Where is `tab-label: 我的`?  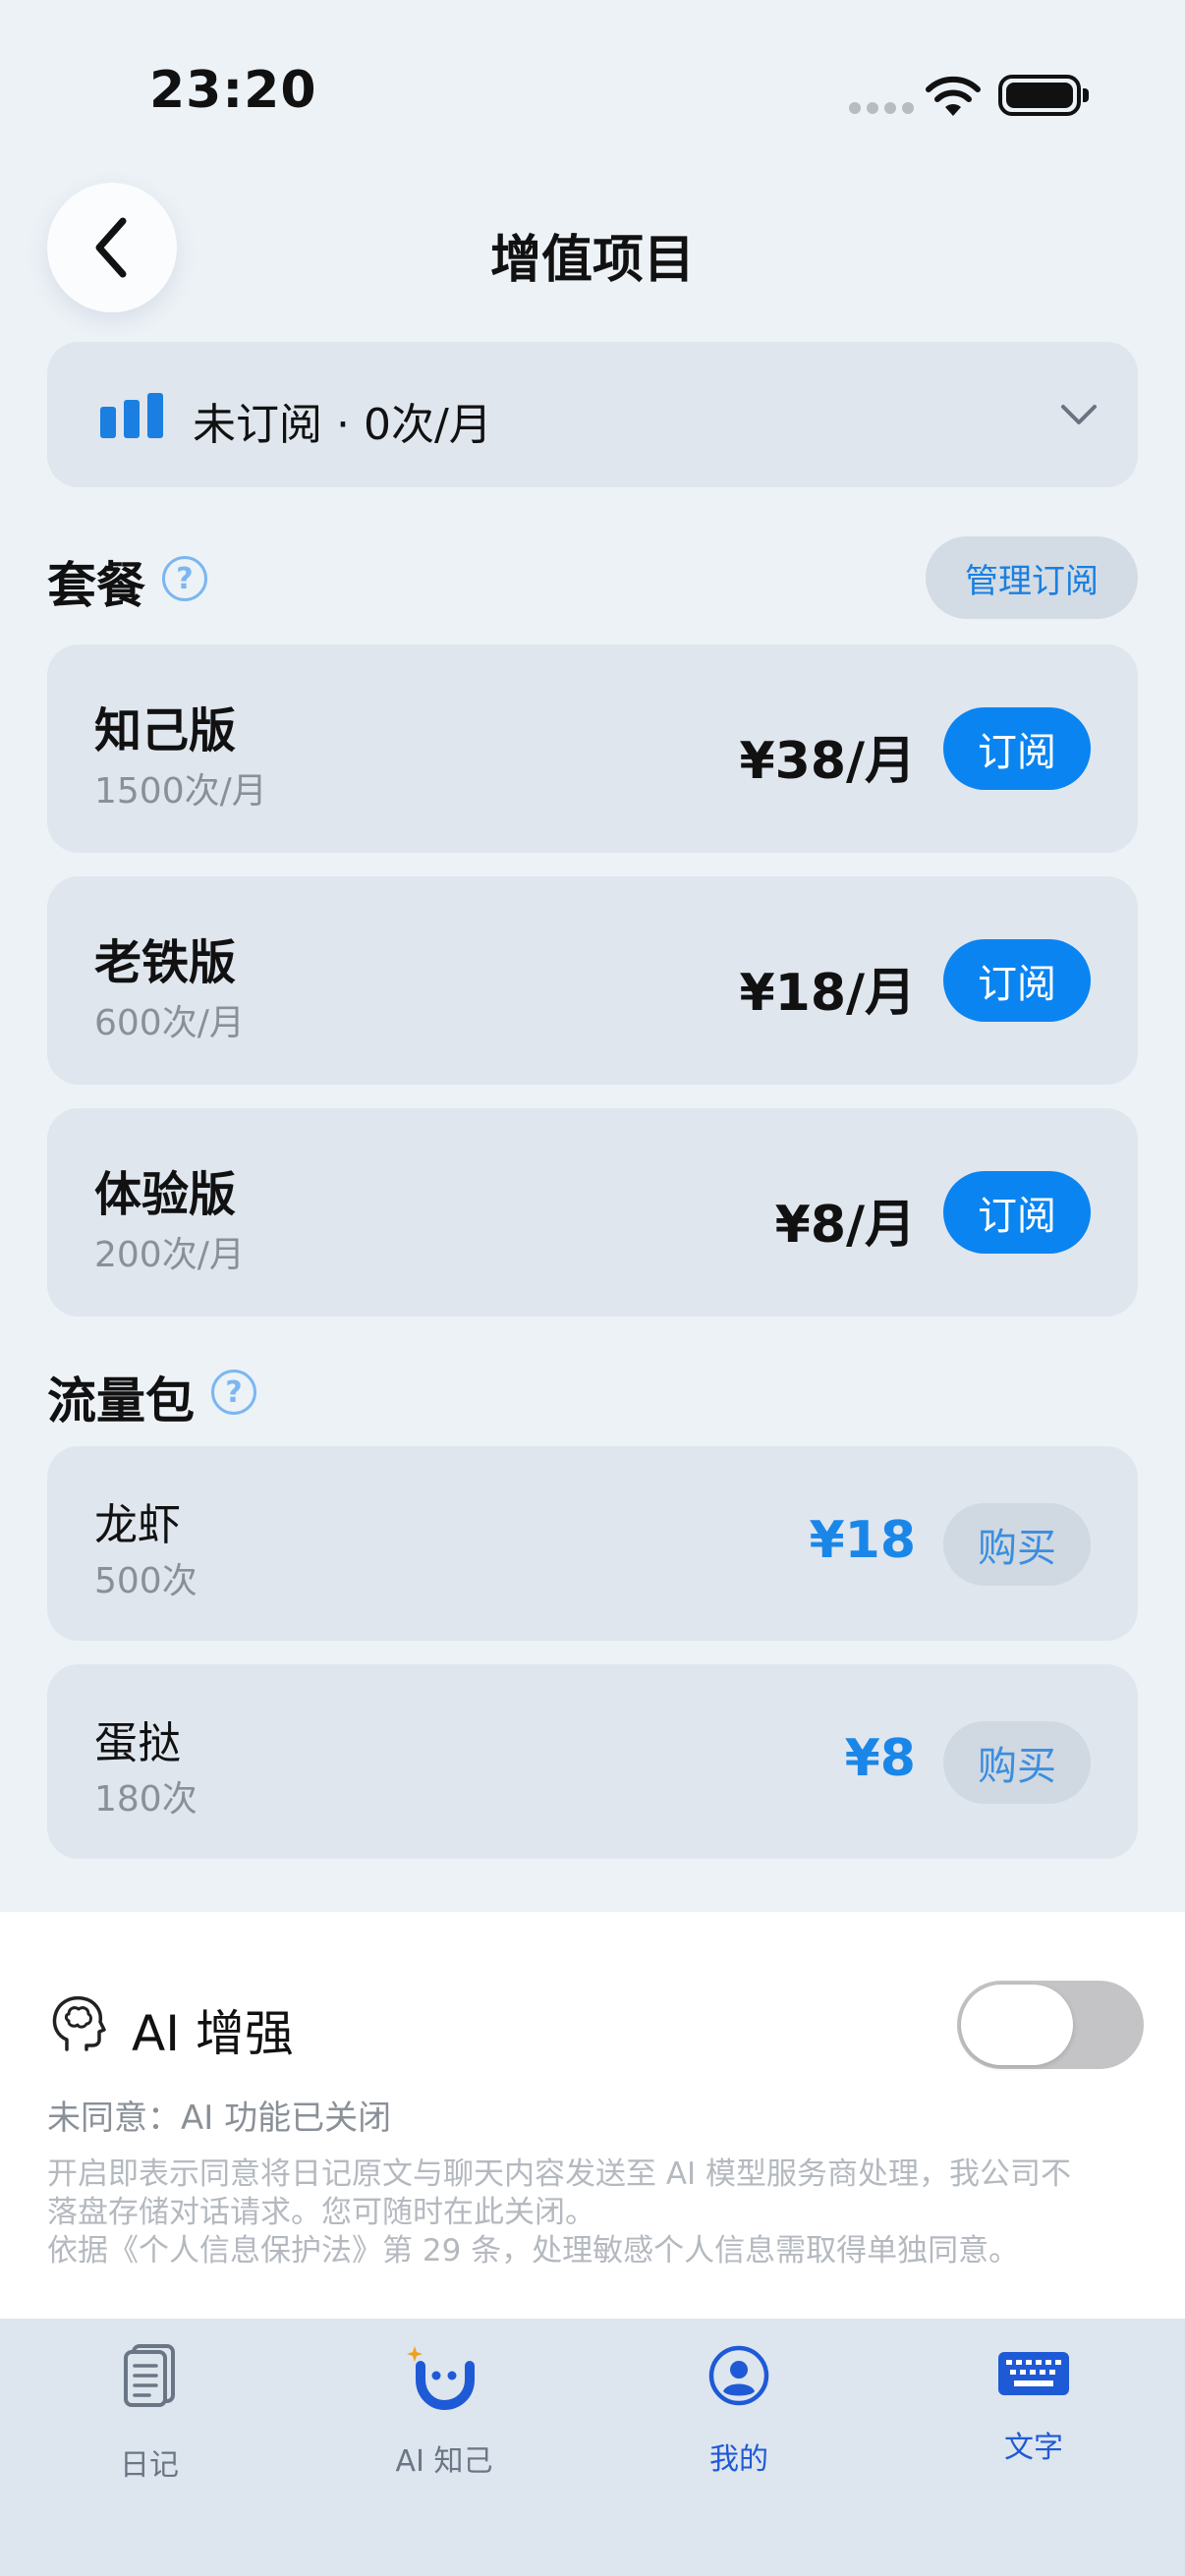
tab-label: 我的 is located at coordinates (739, 2459).